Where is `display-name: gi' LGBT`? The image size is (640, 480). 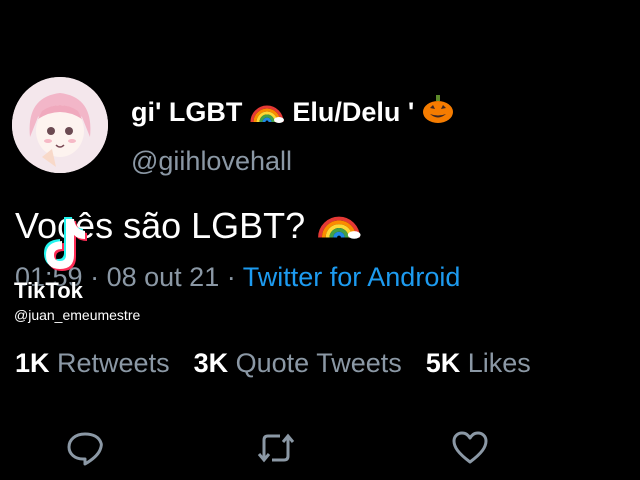 display-name: gi' LGBT is located at coordinates (187, 112).